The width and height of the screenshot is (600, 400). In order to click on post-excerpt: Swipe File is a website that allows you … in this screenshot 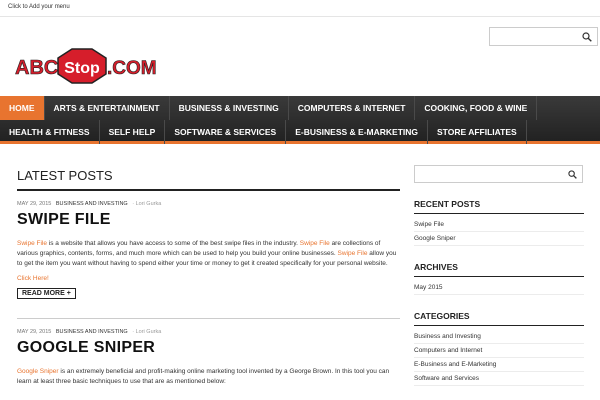, I will do `click(208, 254)`.